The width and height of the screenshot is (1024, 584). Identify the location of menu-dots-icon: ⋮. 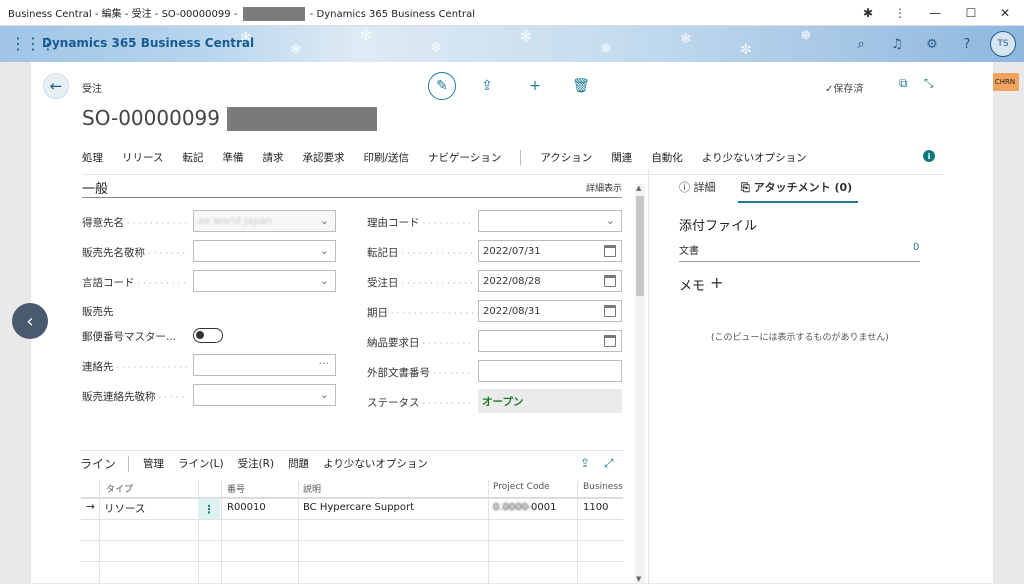
(900, 13).